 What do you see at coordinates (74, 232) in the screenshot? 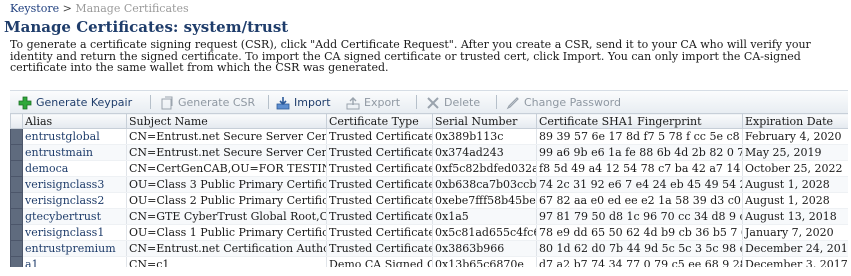
I see `cell-alias: verisignclass1` at bounding box center [74, 232].